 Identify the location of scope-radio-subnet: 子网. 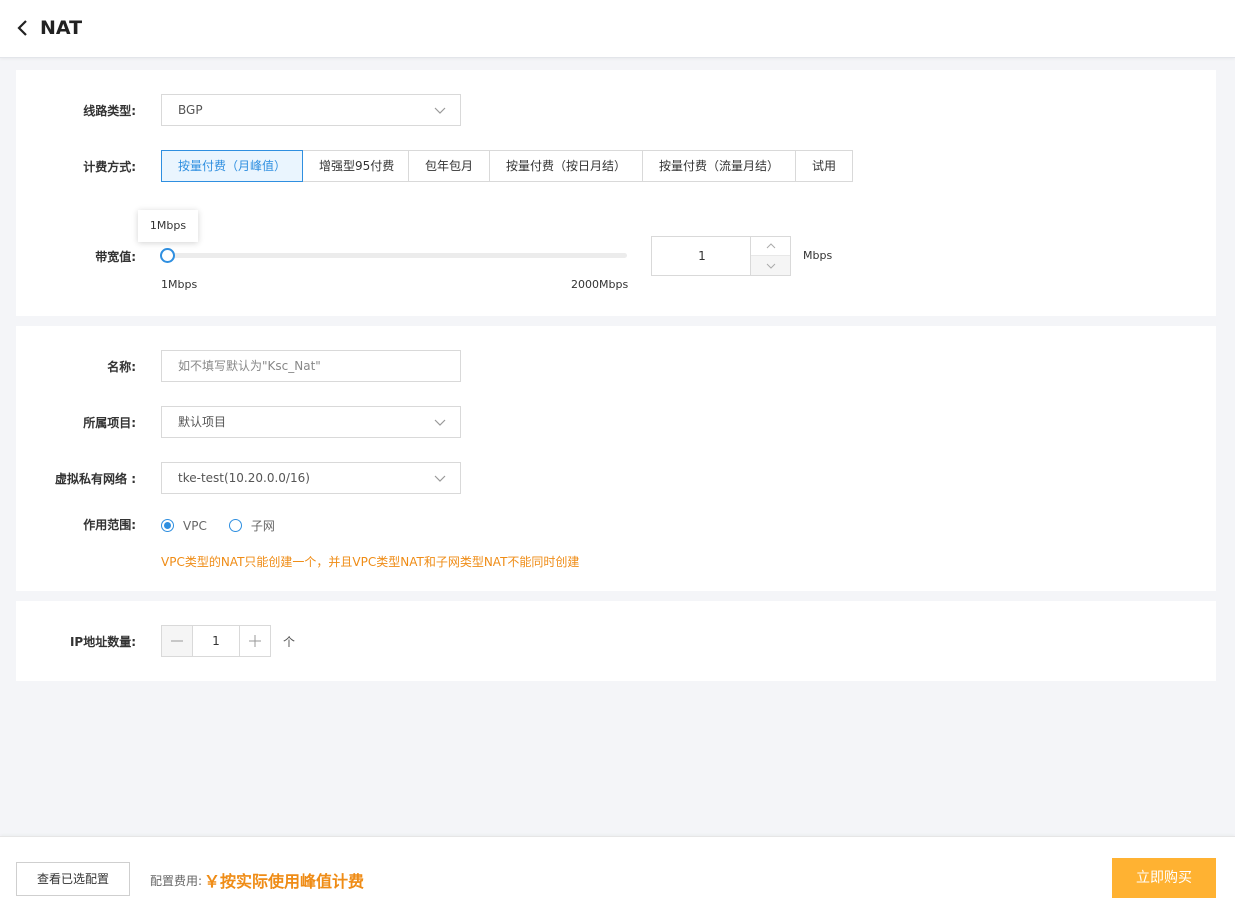
(251, 525).